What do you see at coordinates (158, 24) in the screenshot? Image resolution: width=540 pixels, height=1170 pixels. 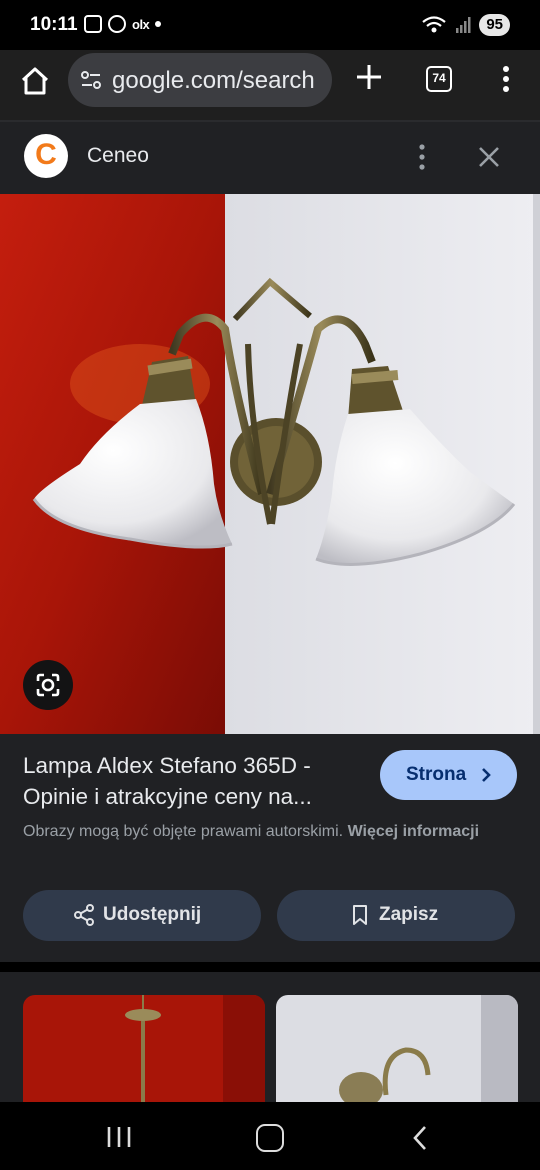 I see `more-notifications-dot` at bounding box center [158, 24].